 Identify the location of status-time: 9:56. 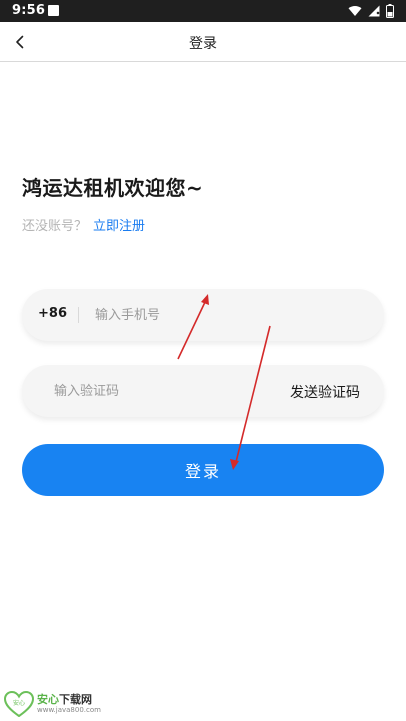
(29, 10).